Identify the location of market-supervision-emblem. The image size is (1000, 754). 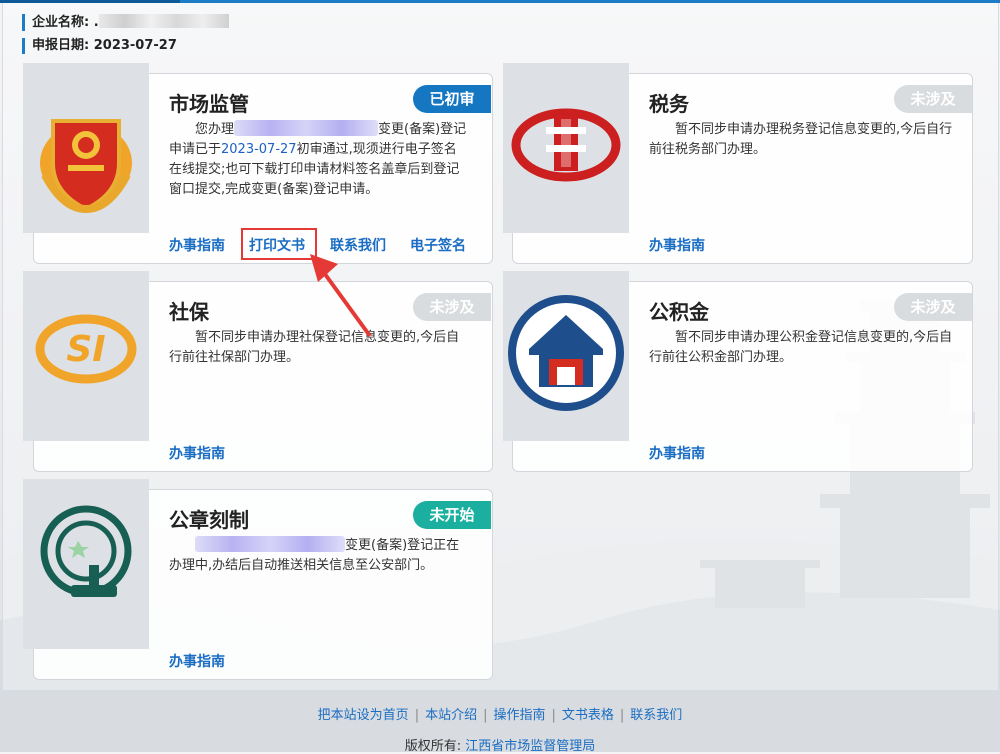
(86, 148).